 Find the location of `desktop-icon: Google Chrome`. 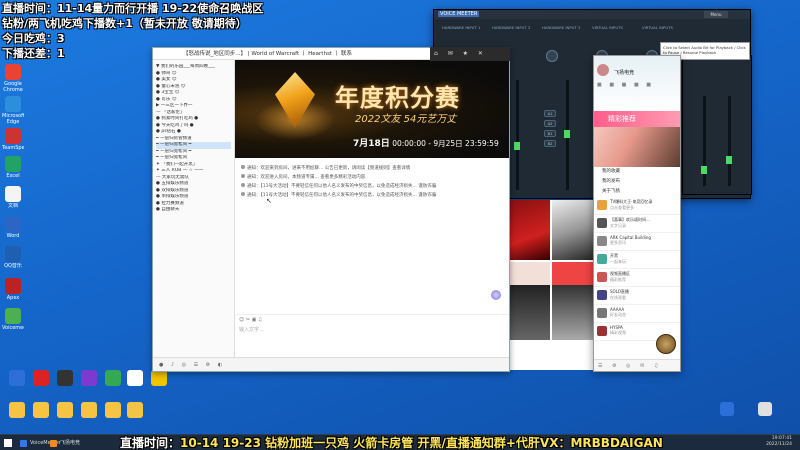

desktop-icon: Google Chrome is located at coordinates (13, 78).